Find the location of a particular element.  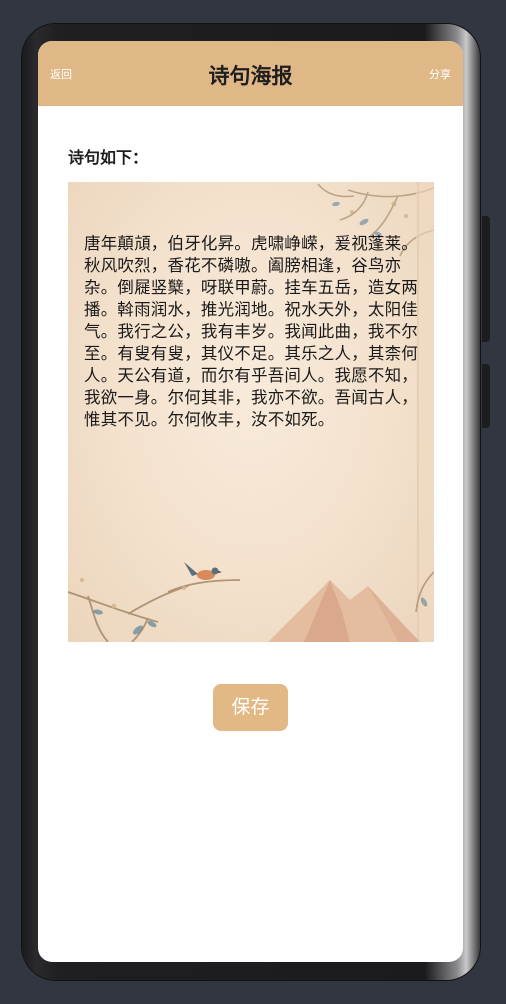

save-button: 保存 is located at coordinates (250, 707).